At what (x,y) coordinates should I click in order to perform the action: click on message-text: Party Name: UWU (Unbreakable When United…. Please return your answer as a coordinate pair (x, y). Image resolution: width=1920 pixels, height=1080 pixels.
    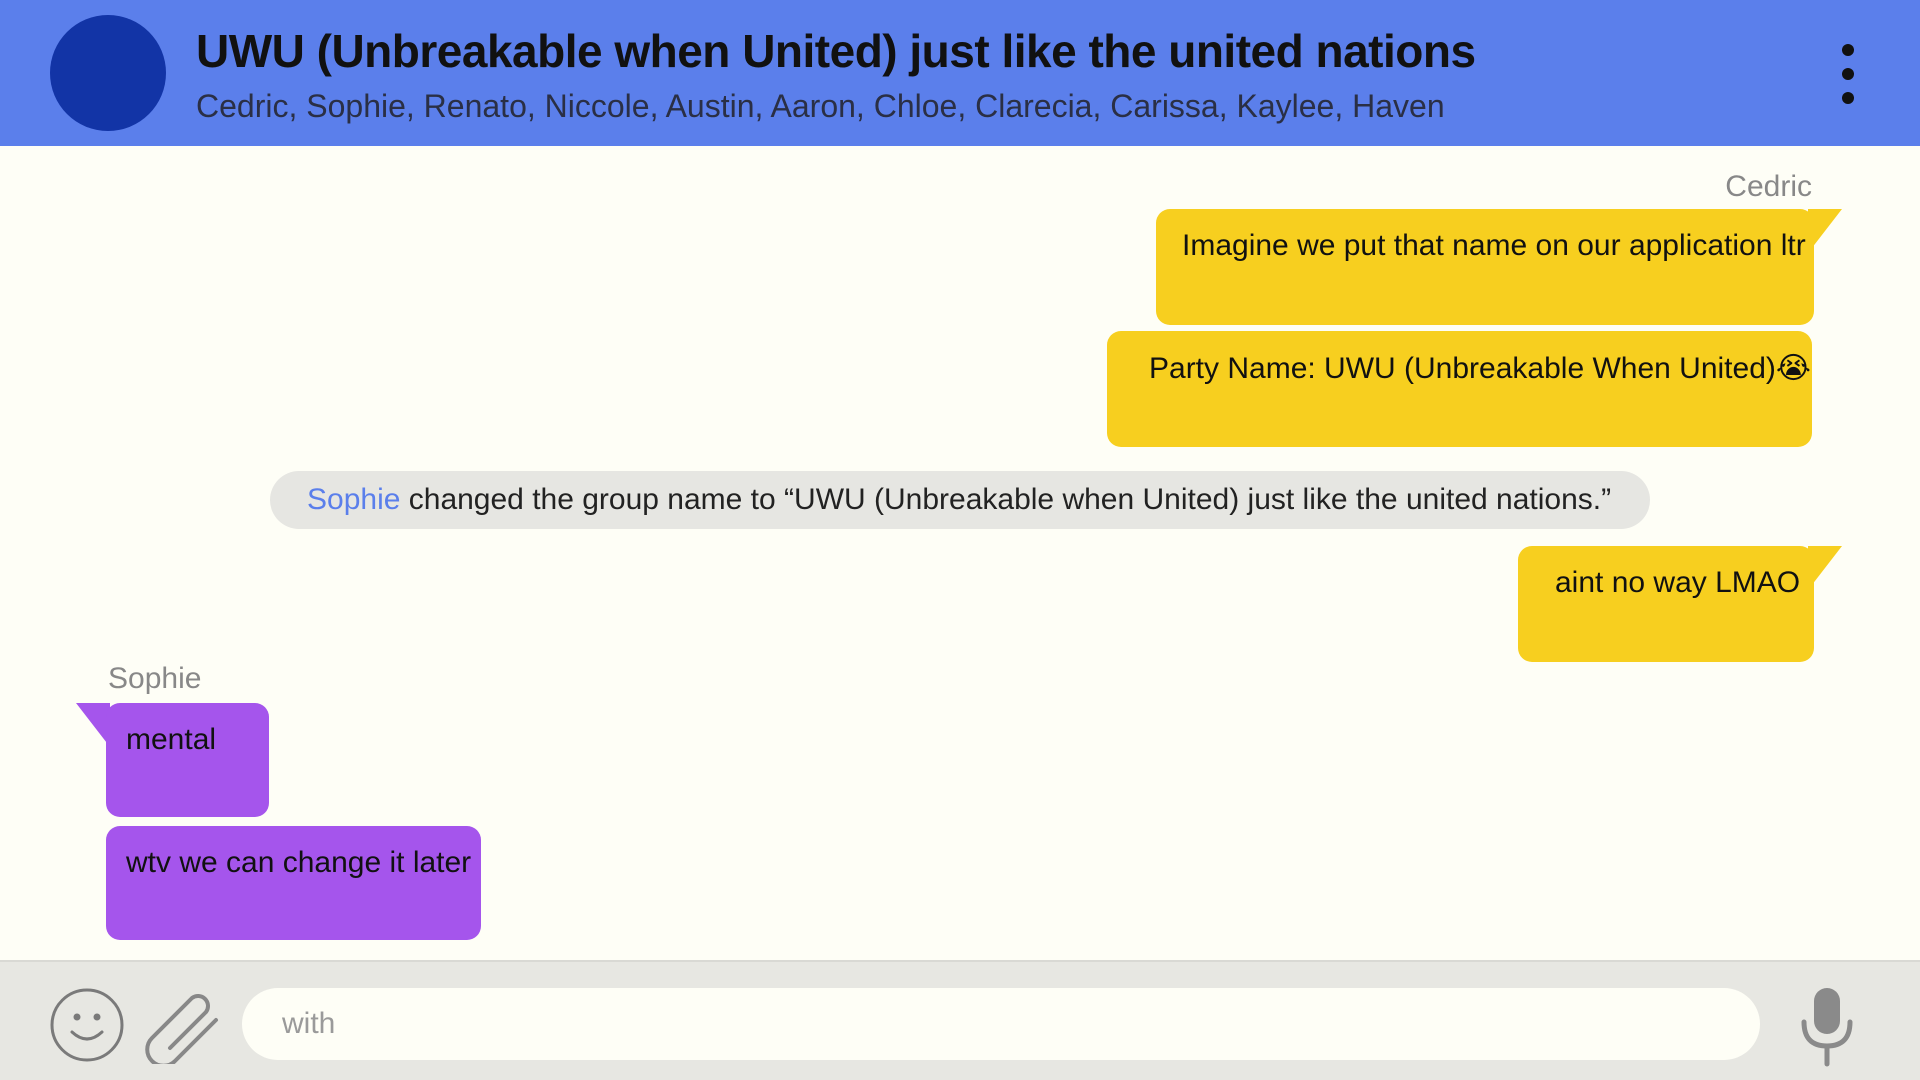
    Looking at the image, I should click on (1480, 368).